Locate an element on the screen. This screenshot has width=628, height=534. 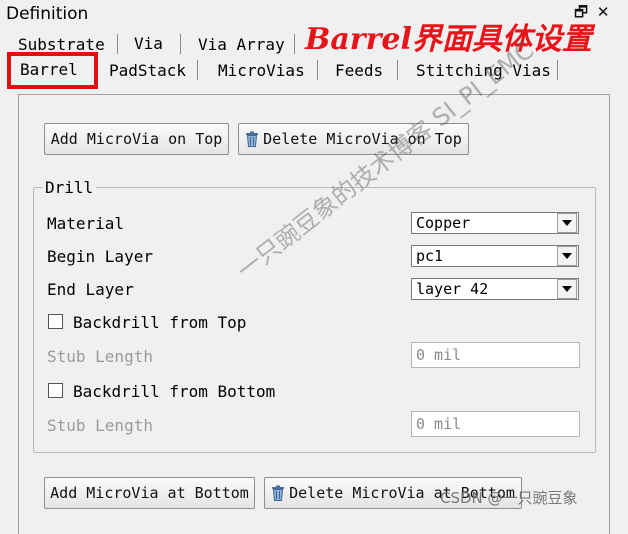
tab-via-array: Via Array is located at coordinates (241, 44).